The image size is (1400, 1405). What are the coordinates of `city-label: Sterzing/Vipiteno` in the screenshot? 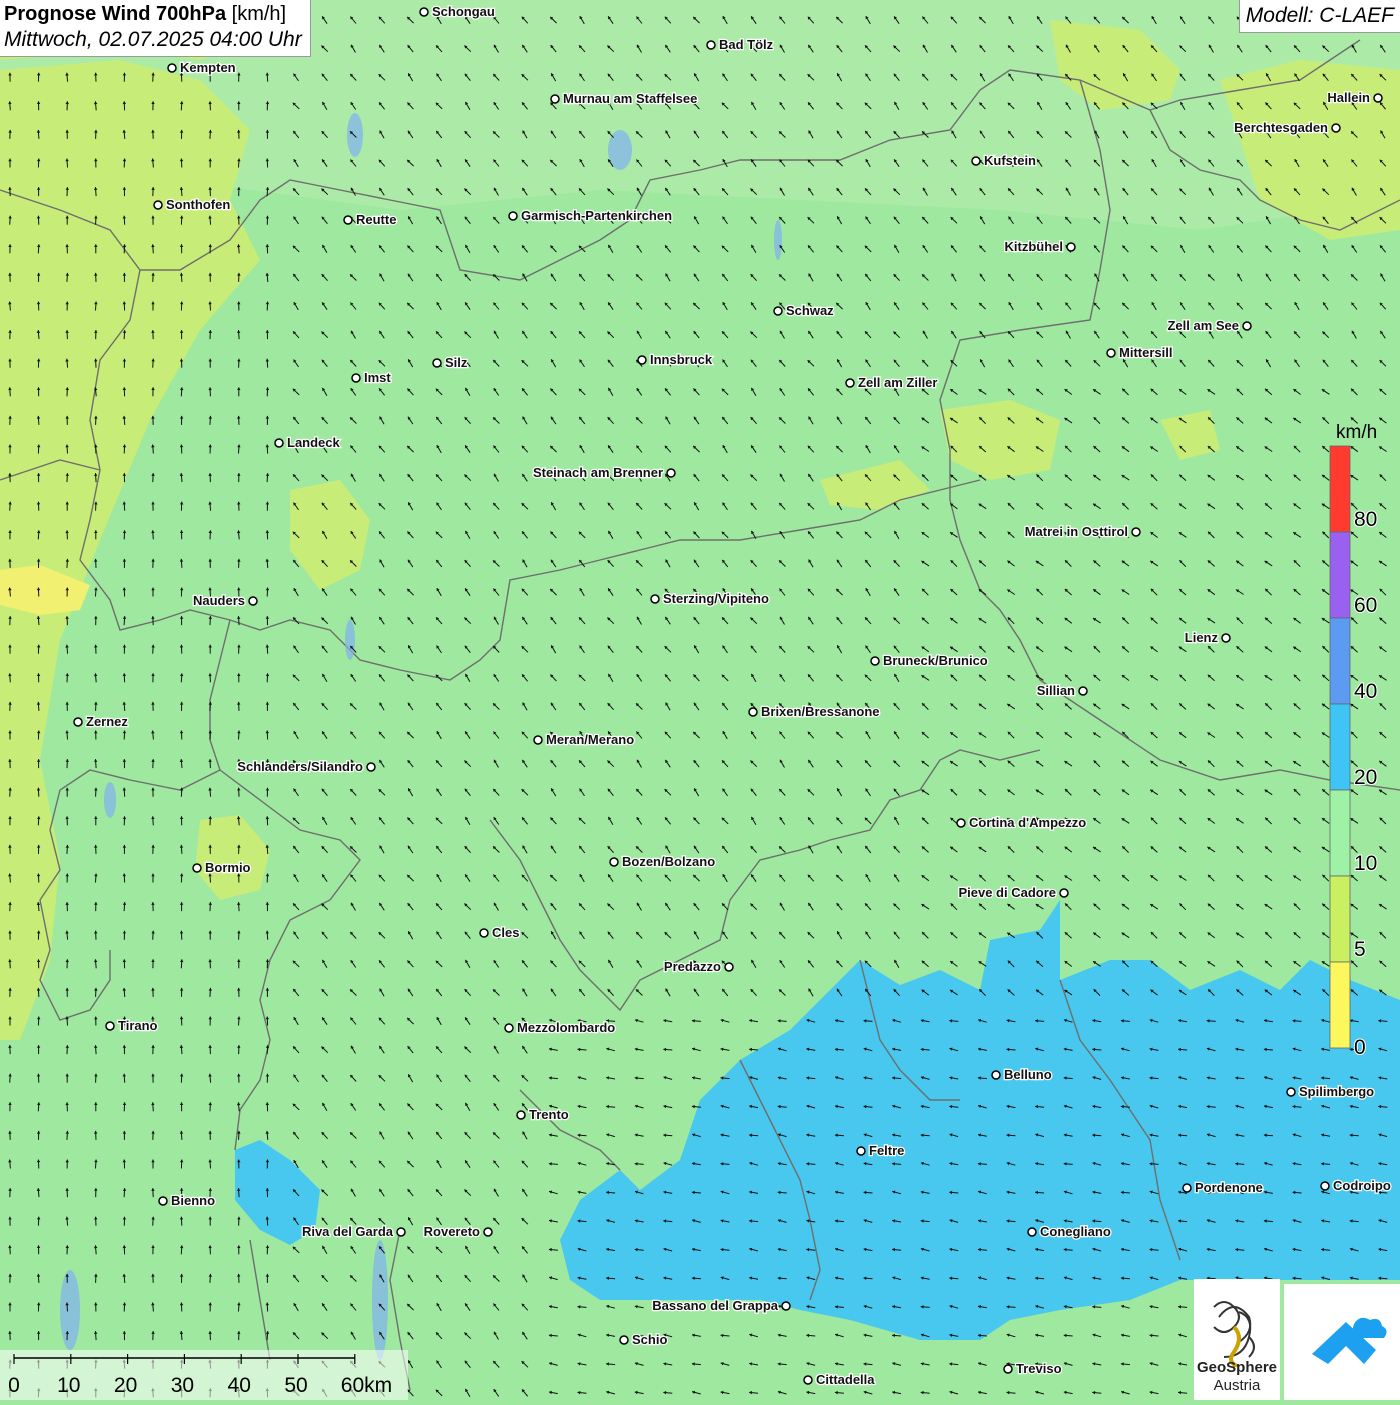 It's located at (716, 598).